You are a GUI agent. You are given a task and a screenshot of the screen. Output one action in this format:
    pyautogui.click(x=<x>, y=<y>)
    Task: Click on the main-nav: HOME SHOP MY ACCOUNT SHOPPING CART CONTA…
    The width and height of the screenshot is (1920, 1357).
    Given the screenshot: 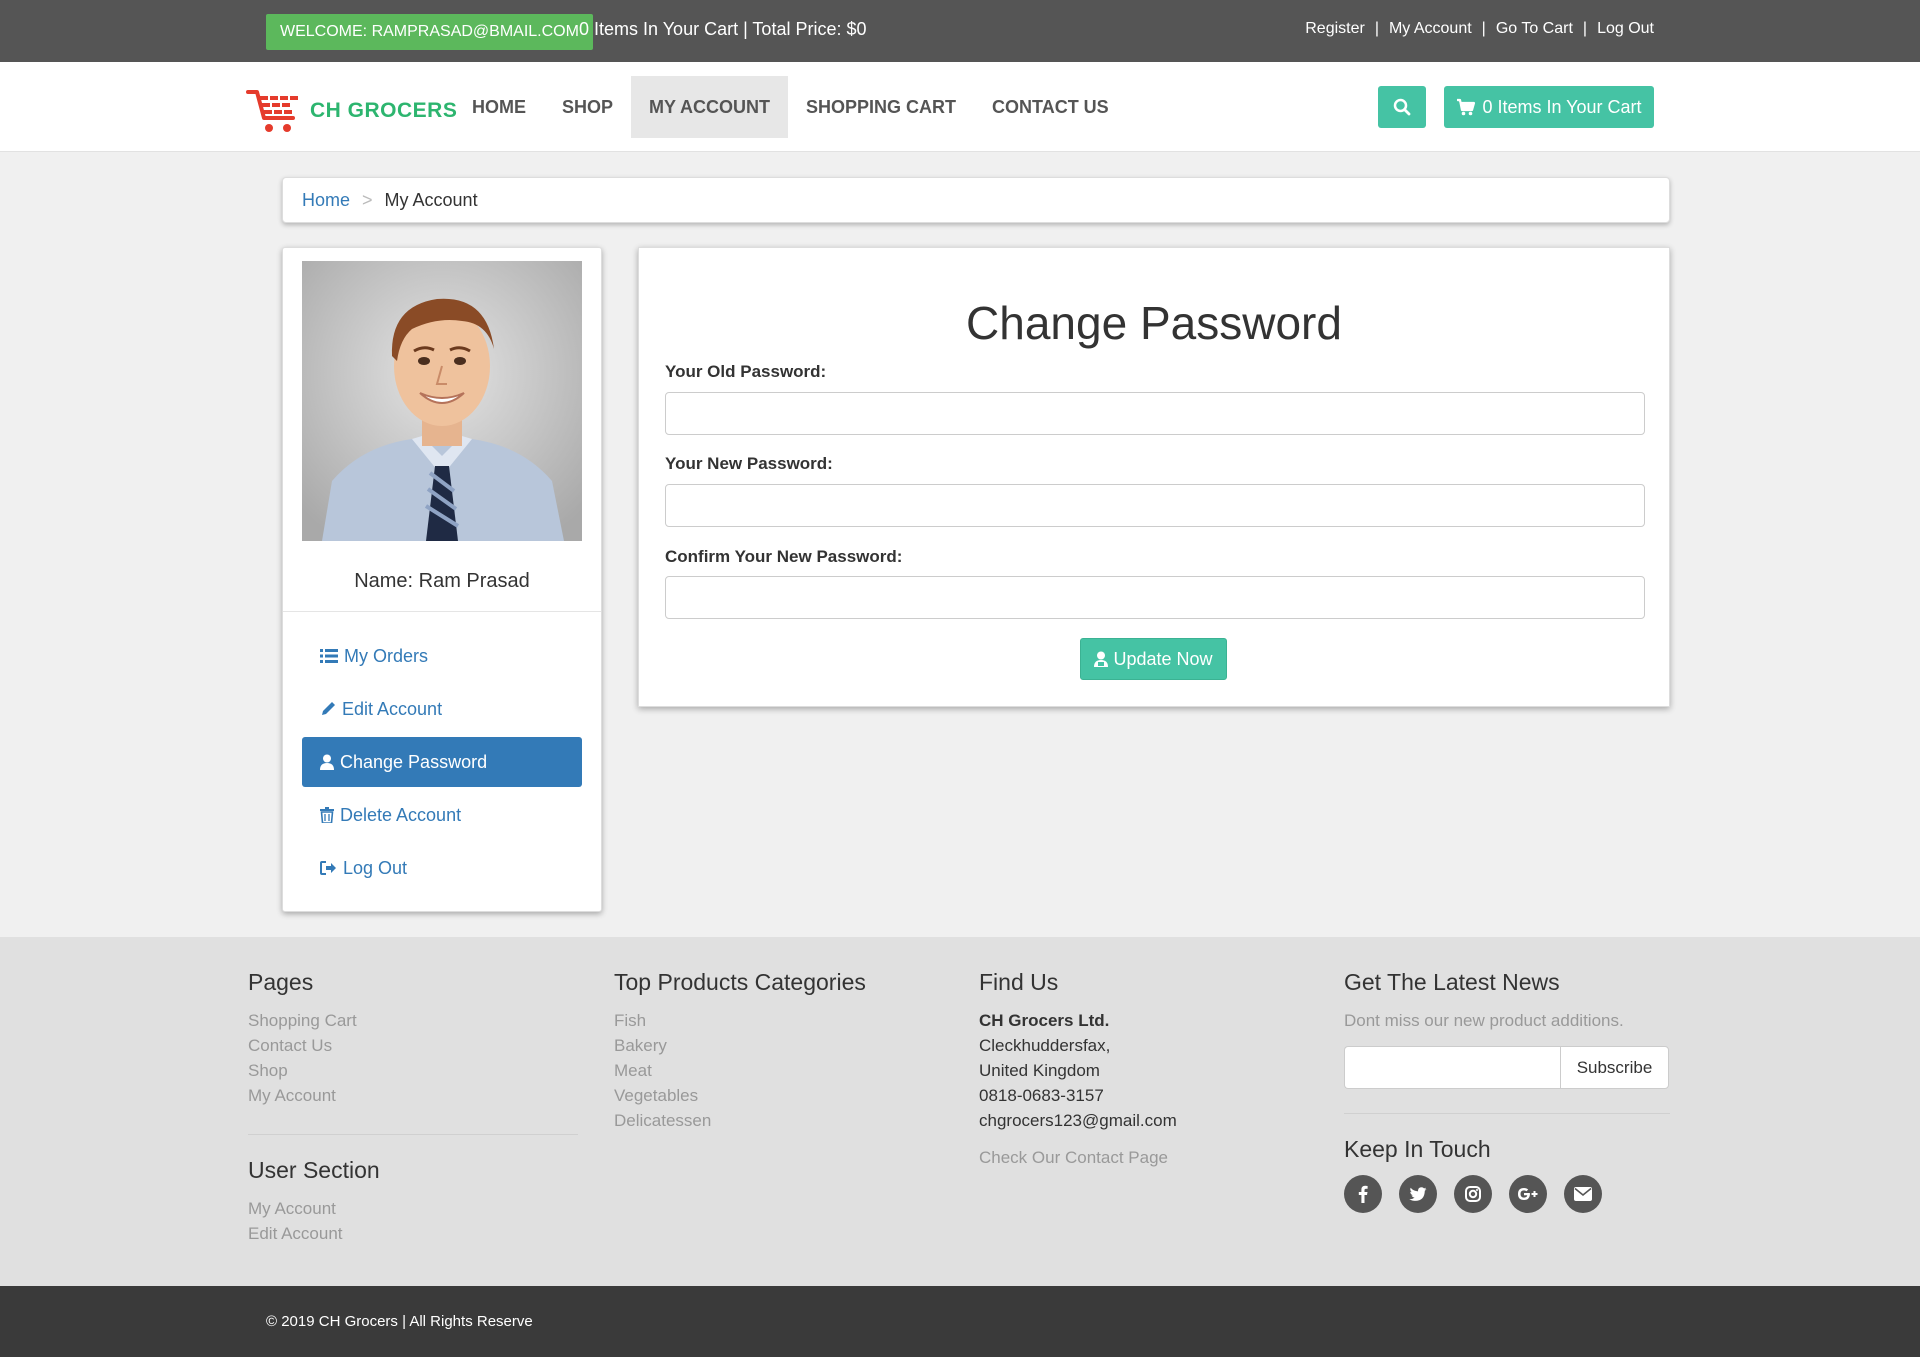 What is the action you would take?
    pyautogui.click(x=790, y=107)
    